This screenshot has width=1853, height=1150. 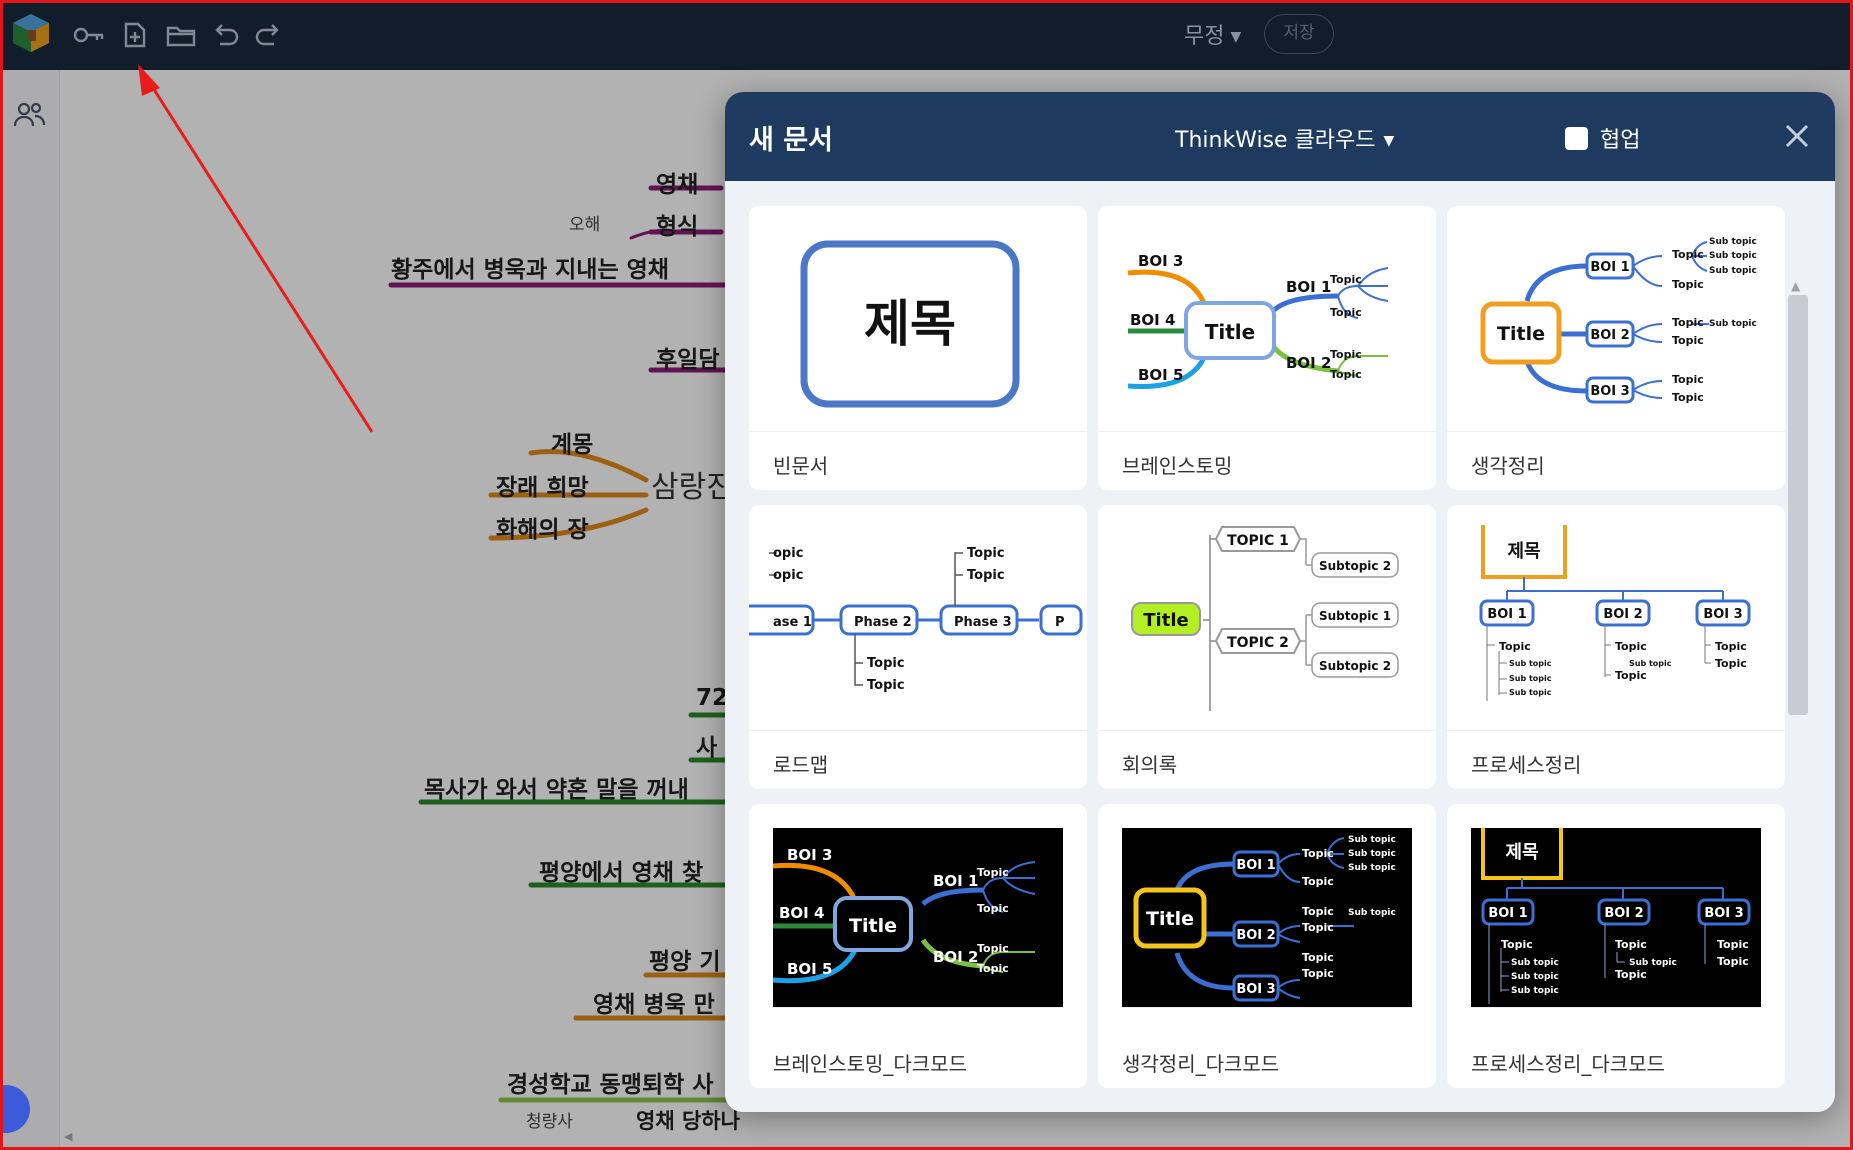 What do you see at coordinates (494, 1137) in the screenshot?
I see `horizontal-scrollbar: ◀` at bounding box center [494, 1137].